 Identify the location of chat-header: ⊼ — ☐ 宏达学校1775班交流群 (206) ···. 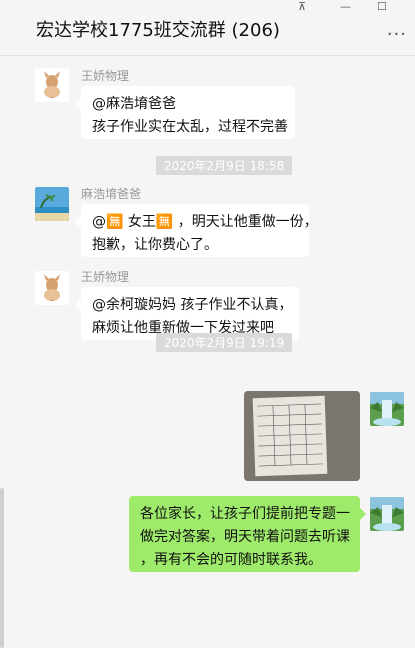
(207, 28).